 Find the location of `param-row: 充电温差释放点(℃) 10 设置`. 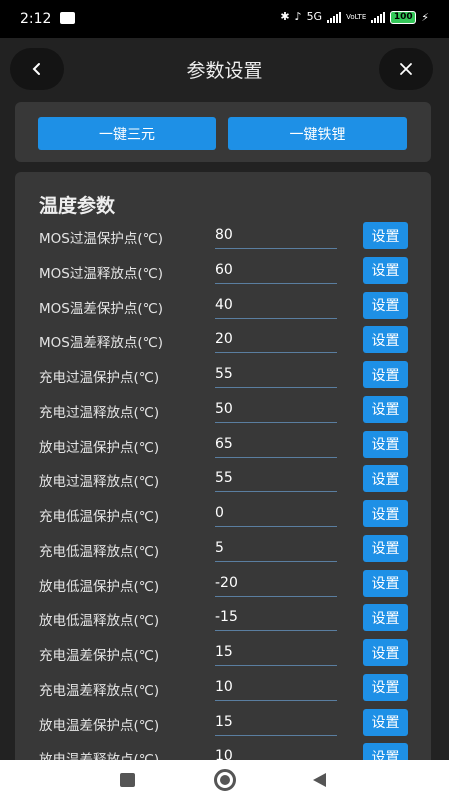

param-row: 充电温差释放点(℃) 10 设置 is located at coordinates (223, 689).